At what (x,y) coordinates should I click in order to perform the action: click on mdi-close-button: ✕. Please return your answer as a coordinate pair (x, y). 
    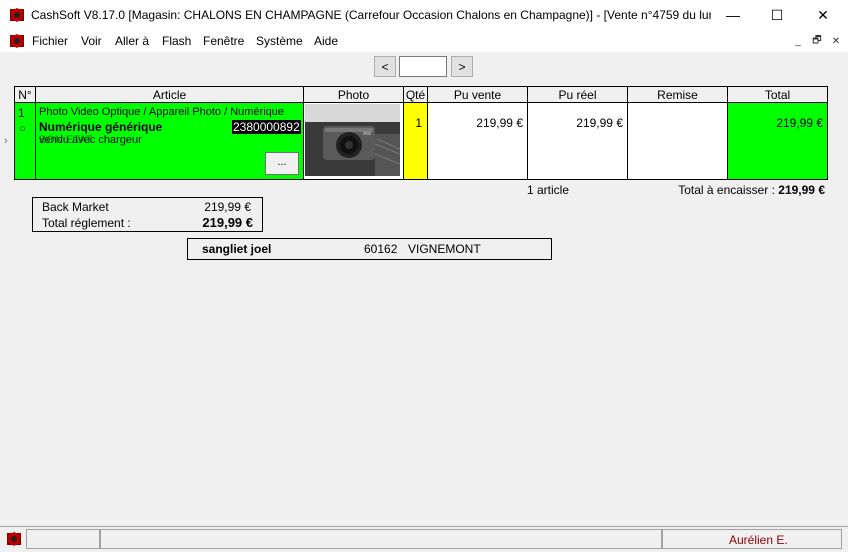
    Looking at the image, I should click on (836, 41).